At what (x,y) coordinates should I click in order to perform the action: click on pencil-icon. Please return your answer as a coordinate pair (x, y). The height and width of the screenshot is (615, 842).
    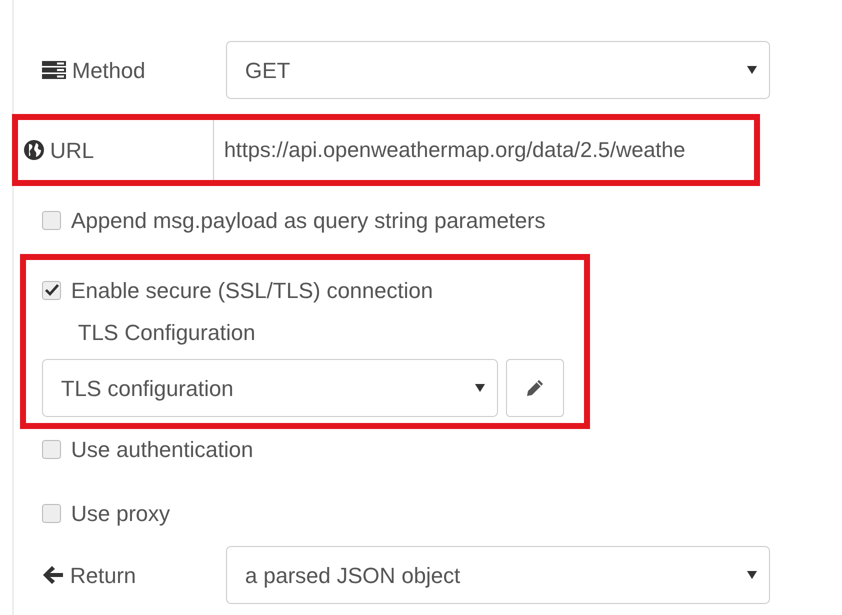
    Looking at the image, I should click on (535, 388).